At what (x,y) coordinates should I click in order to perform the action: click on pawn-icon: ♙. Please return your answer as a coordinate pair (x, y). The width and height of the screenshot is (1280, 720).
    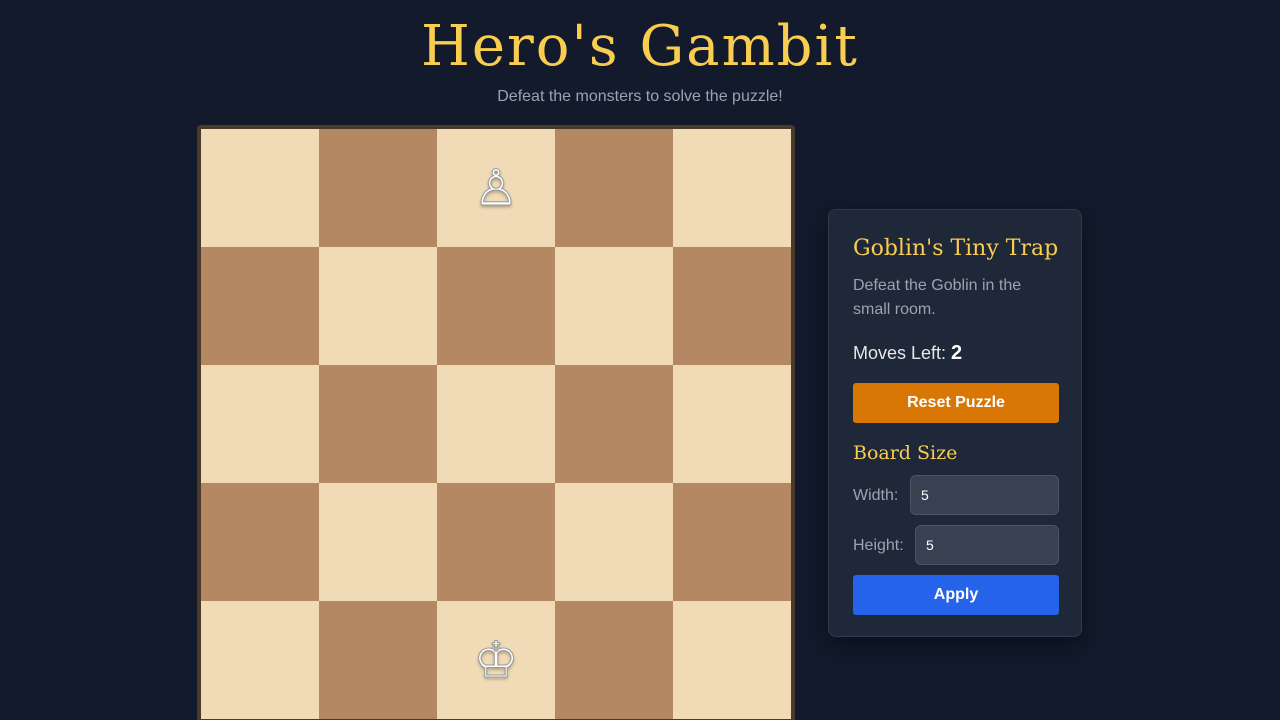
    Looking at the image, I should click on (496, 188).